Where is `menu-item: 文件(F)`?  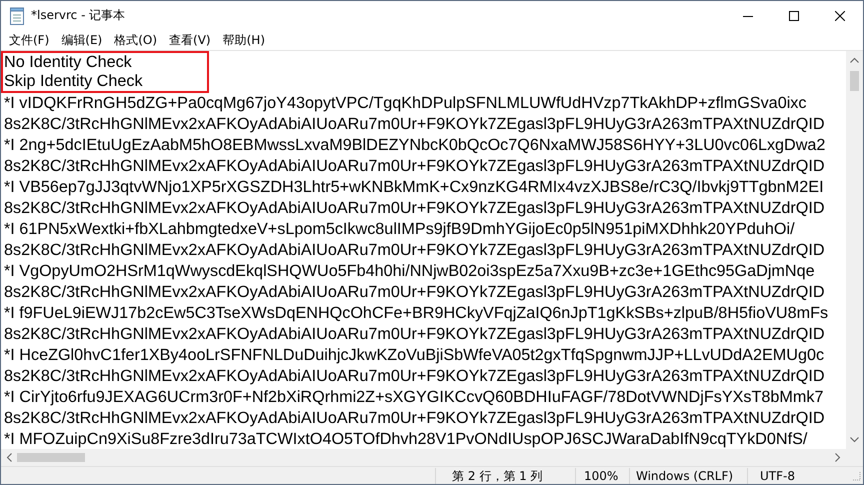 menu-item: 文件(F) is located at coordinates (29, 40).